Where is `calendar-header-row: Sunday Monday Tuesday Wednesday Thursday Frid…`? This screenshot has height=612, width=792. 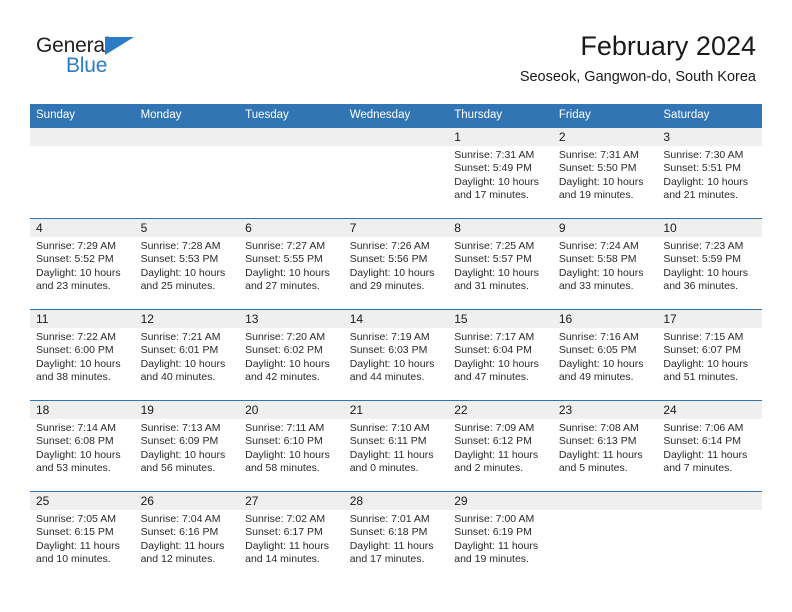 calendar-header-row: Sunday Monday Tuesday Wednesday Thursday Frid… is located at coordinates (396, 116).